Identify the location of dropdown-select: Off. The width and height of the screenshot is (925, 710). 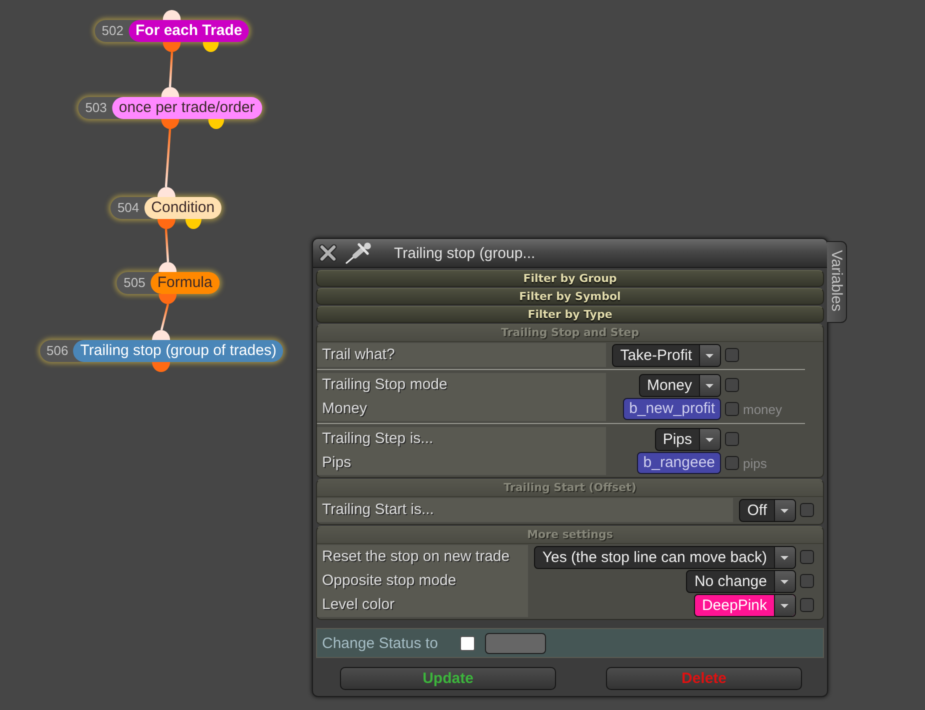
(767, 510).